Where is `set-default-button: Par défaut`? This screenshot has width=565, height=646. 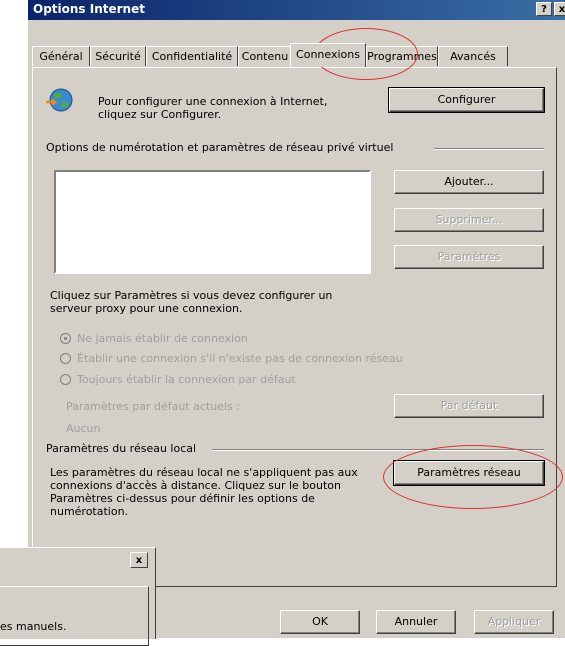 set-default-button: Par défaut is located at coordinates (469, 406).